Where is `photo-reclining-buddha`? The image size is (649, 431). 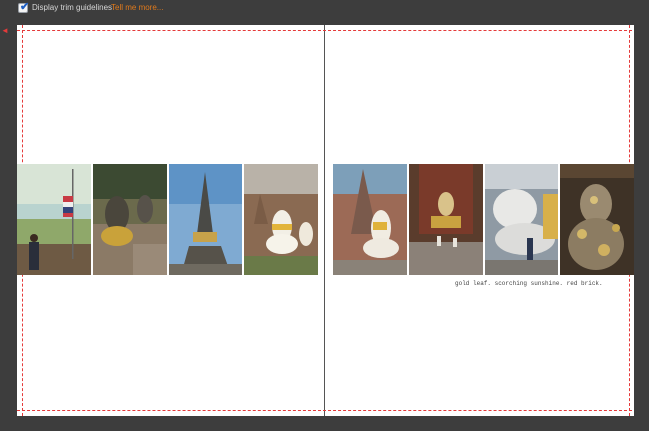
photo-reclining-buddha is located at coordinates (521, 219).